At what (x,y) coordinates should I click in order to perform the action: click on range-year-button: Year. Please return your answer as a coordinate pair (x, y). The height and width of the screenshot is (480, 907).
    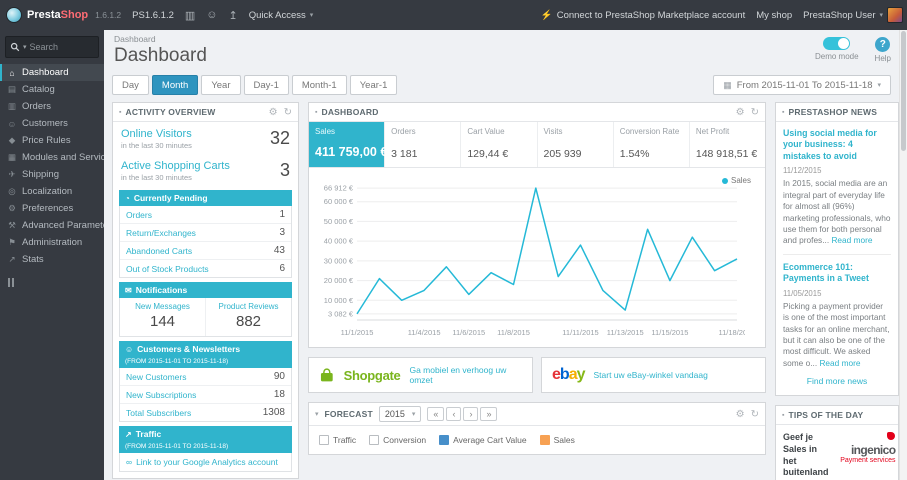
    Looking at the image, I should click on (221, 85).